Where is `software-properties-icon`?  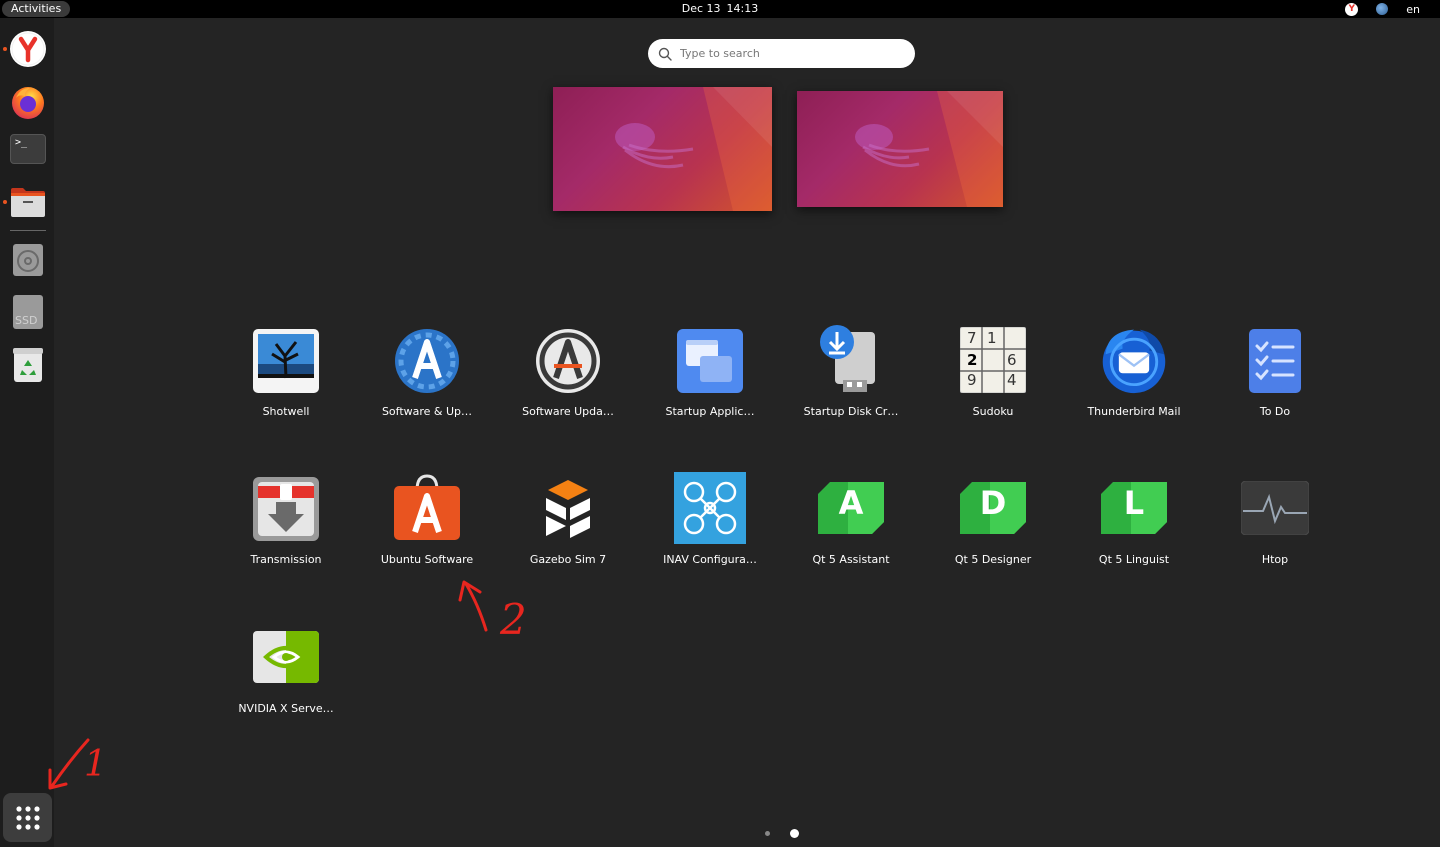 software-properties-icon is located at coordinates (427, 360).